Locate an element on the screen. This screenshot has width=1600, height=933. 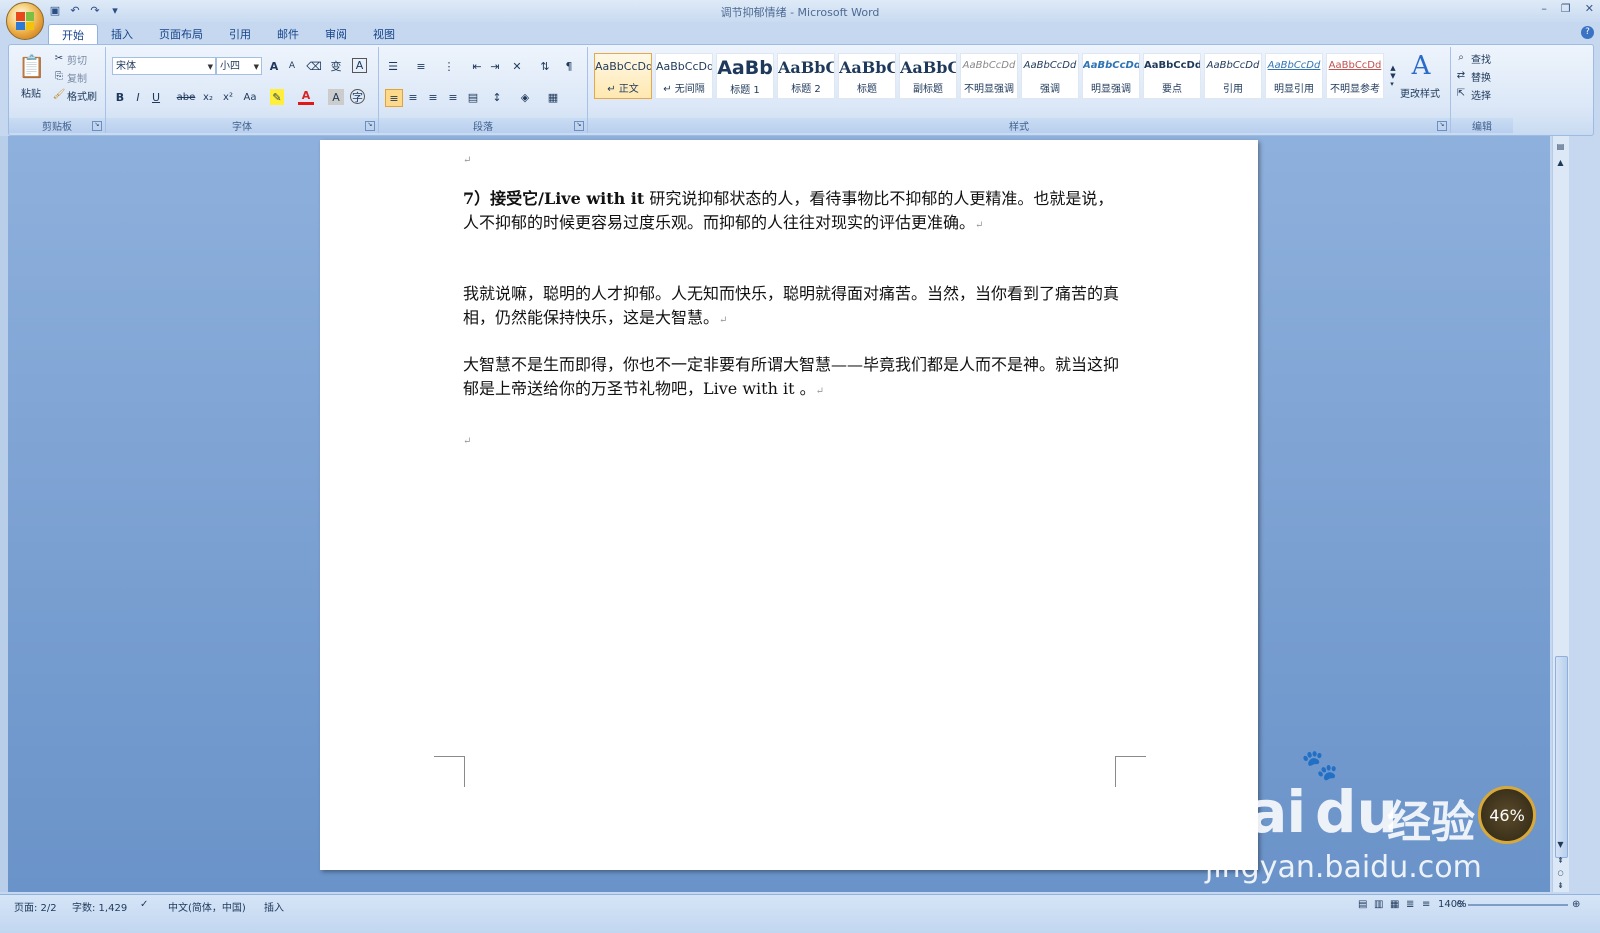
web-layout-view-icon: ▦ is located at coordinates (1394, 904).